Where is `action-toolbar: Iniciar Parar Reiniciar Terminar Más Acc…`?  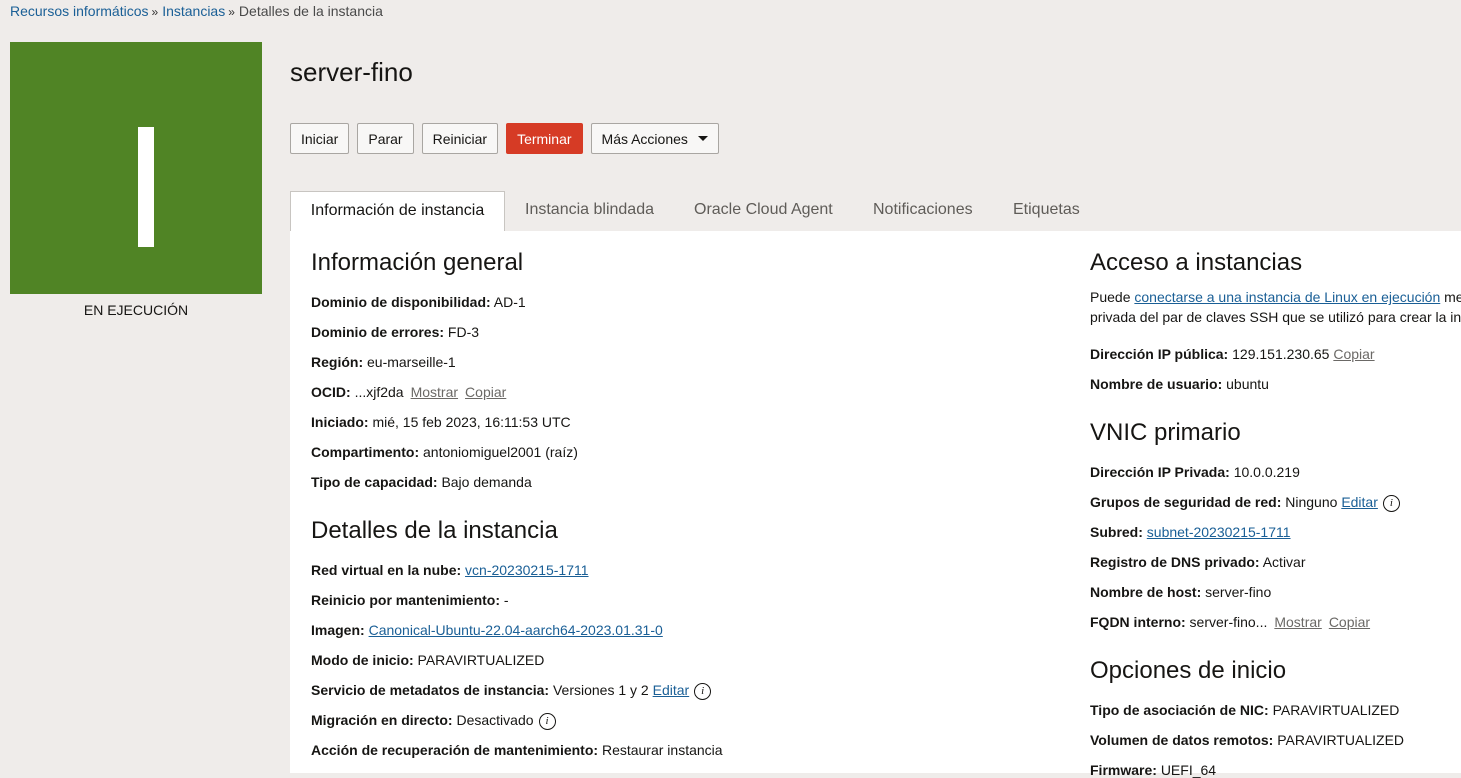 action-toolbar: Iniciar Parar Reiniciar Terminar Más Acc… is located at coordinates (504, 138).